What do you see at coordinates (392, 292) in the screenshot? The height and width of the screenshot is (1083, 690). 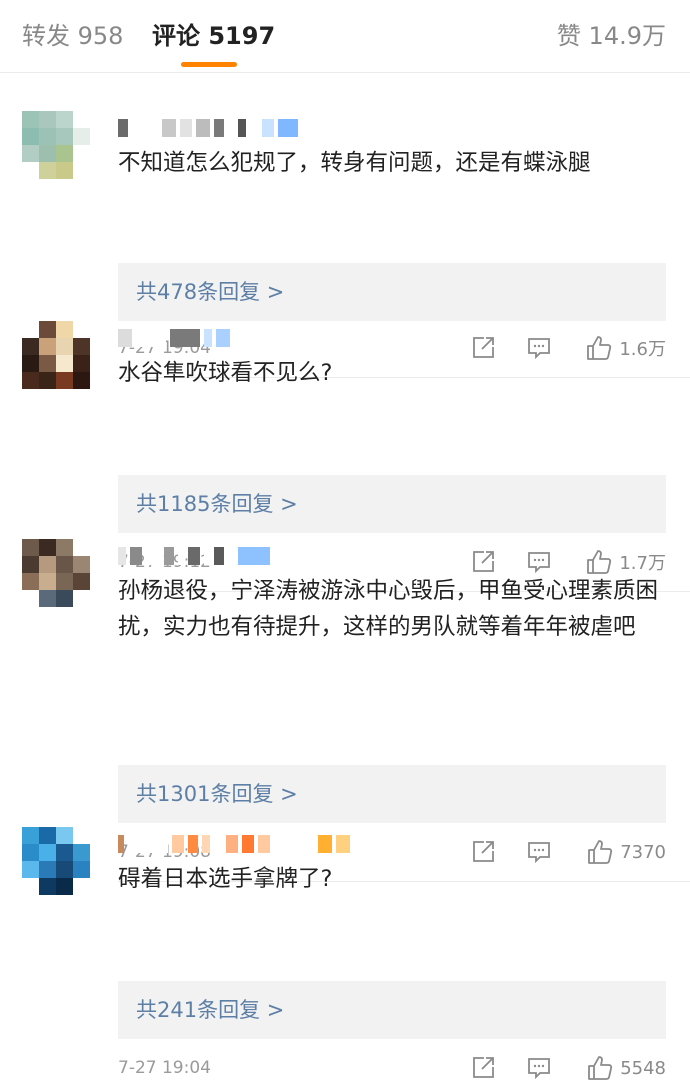 I see `view-replies-button: 共478条回复 >` at bounding box center [392, 292].